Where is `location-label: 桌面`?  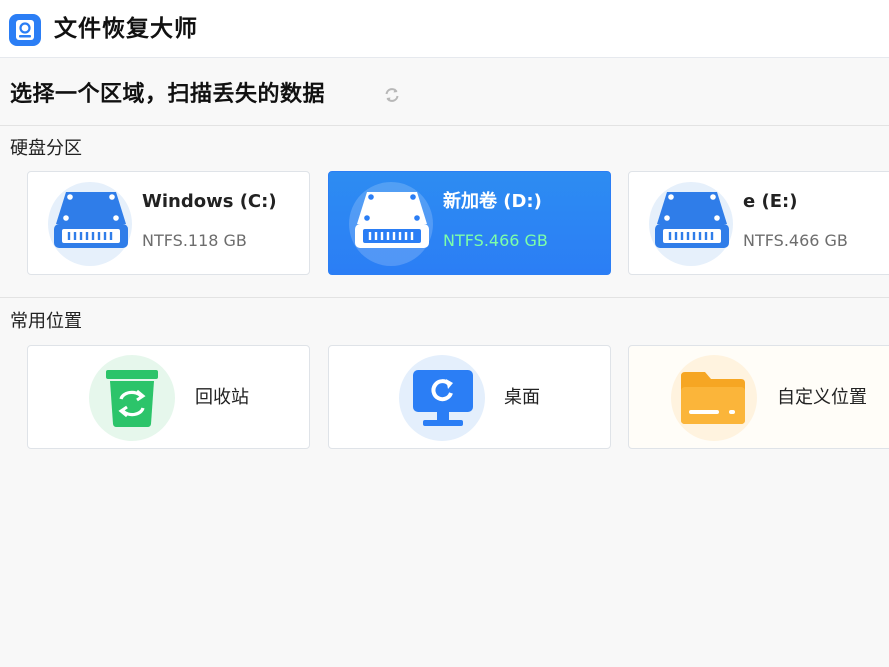
location-label: 桌面 is located at coordinates (522, 397).